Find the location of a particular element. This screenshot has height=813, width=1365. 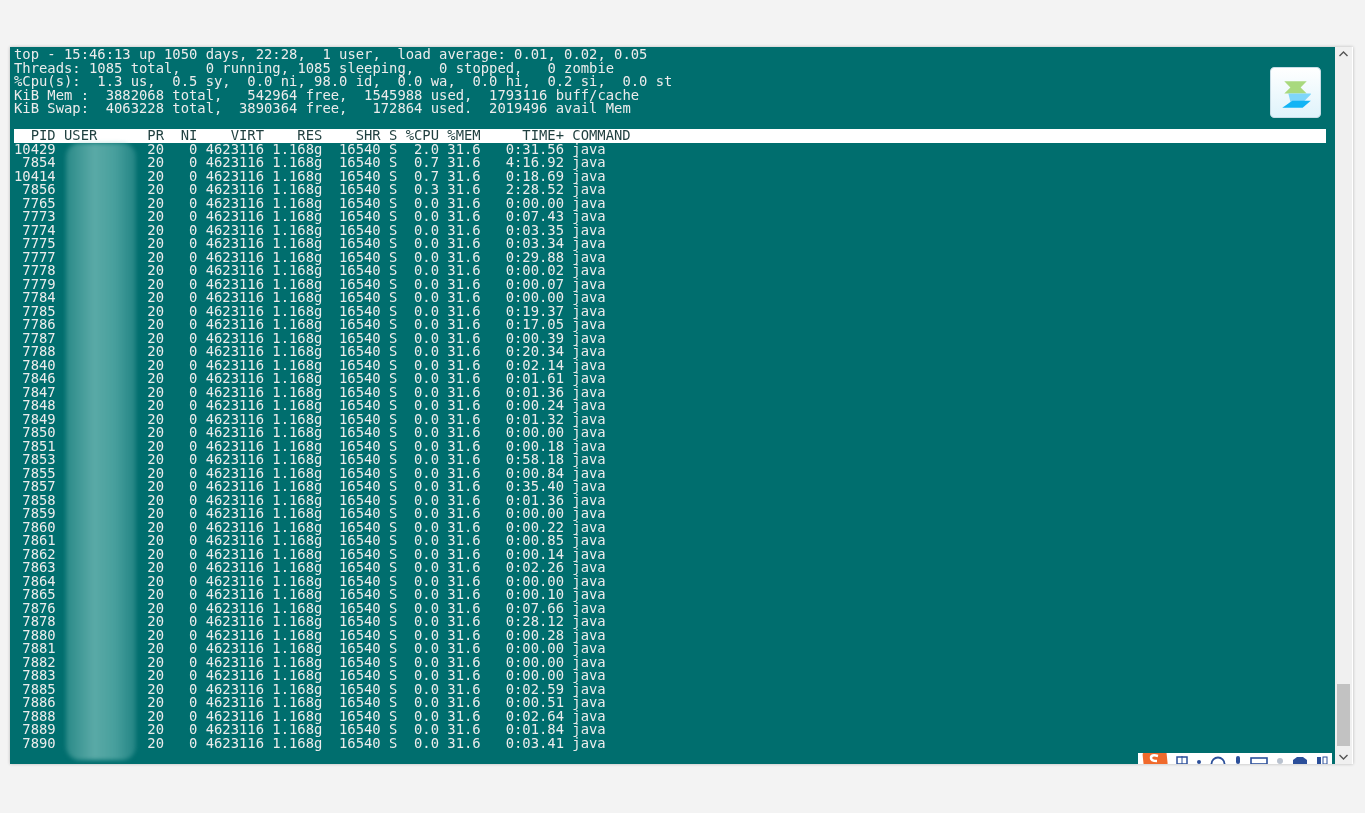

column-header: TIME+ is located at coordinates (542, 136).